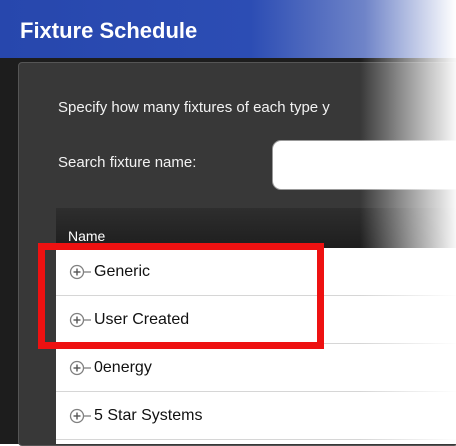 The width and height of the screenshot is (456, 446). I want to click on search-input, so click(364, 165).